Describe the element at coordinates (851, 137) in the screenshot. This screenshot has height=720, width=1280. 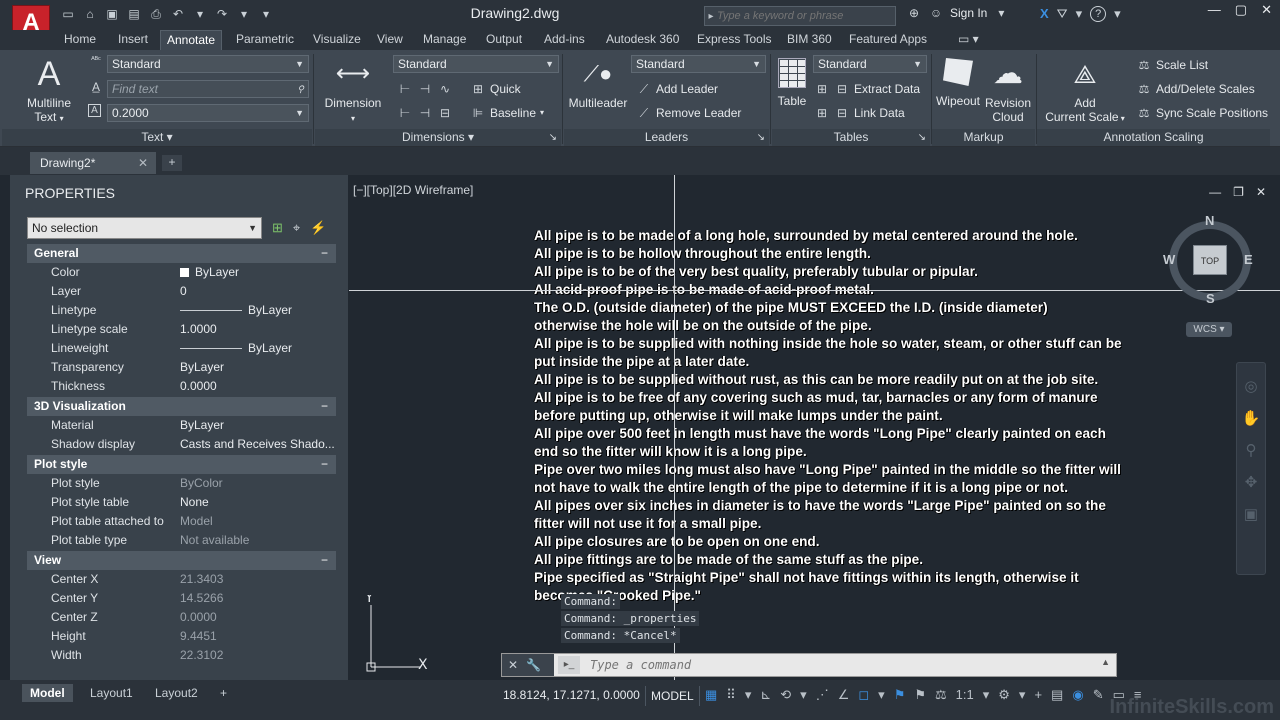
I see `panel-title-tables: Tables ↘` at that location.